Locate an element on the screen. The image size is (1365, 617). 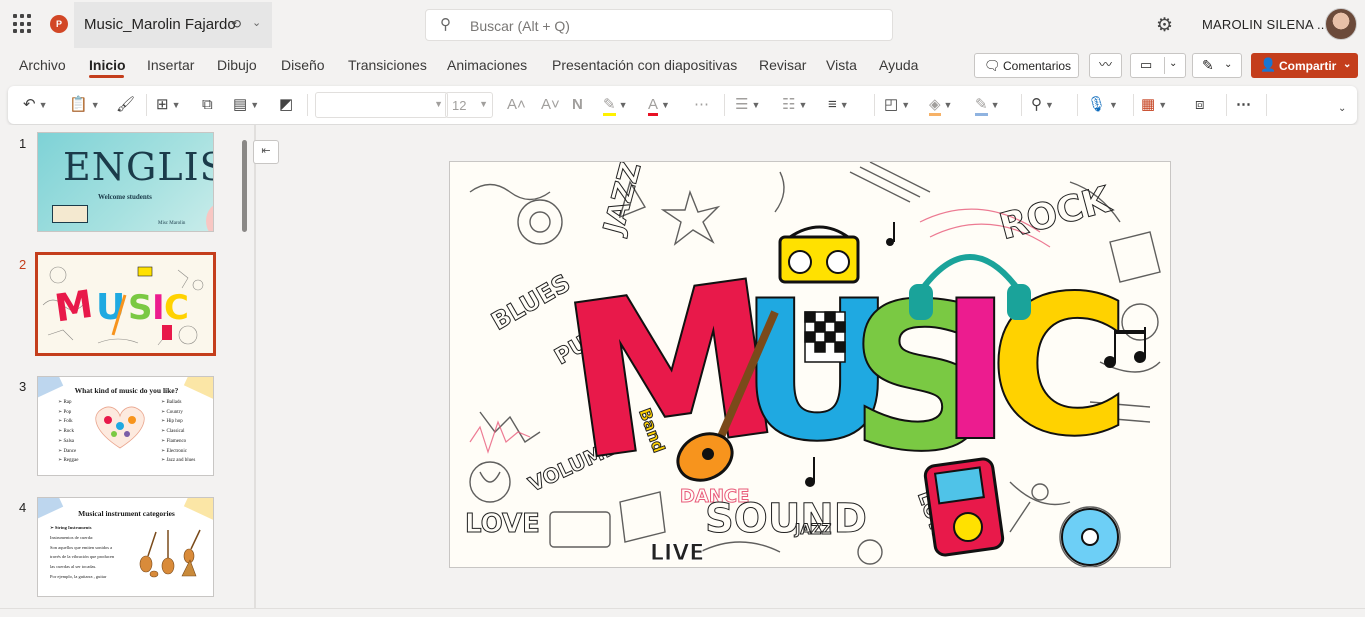
add-ins-icon: ⧈ is located at coordinates (1200, 104).